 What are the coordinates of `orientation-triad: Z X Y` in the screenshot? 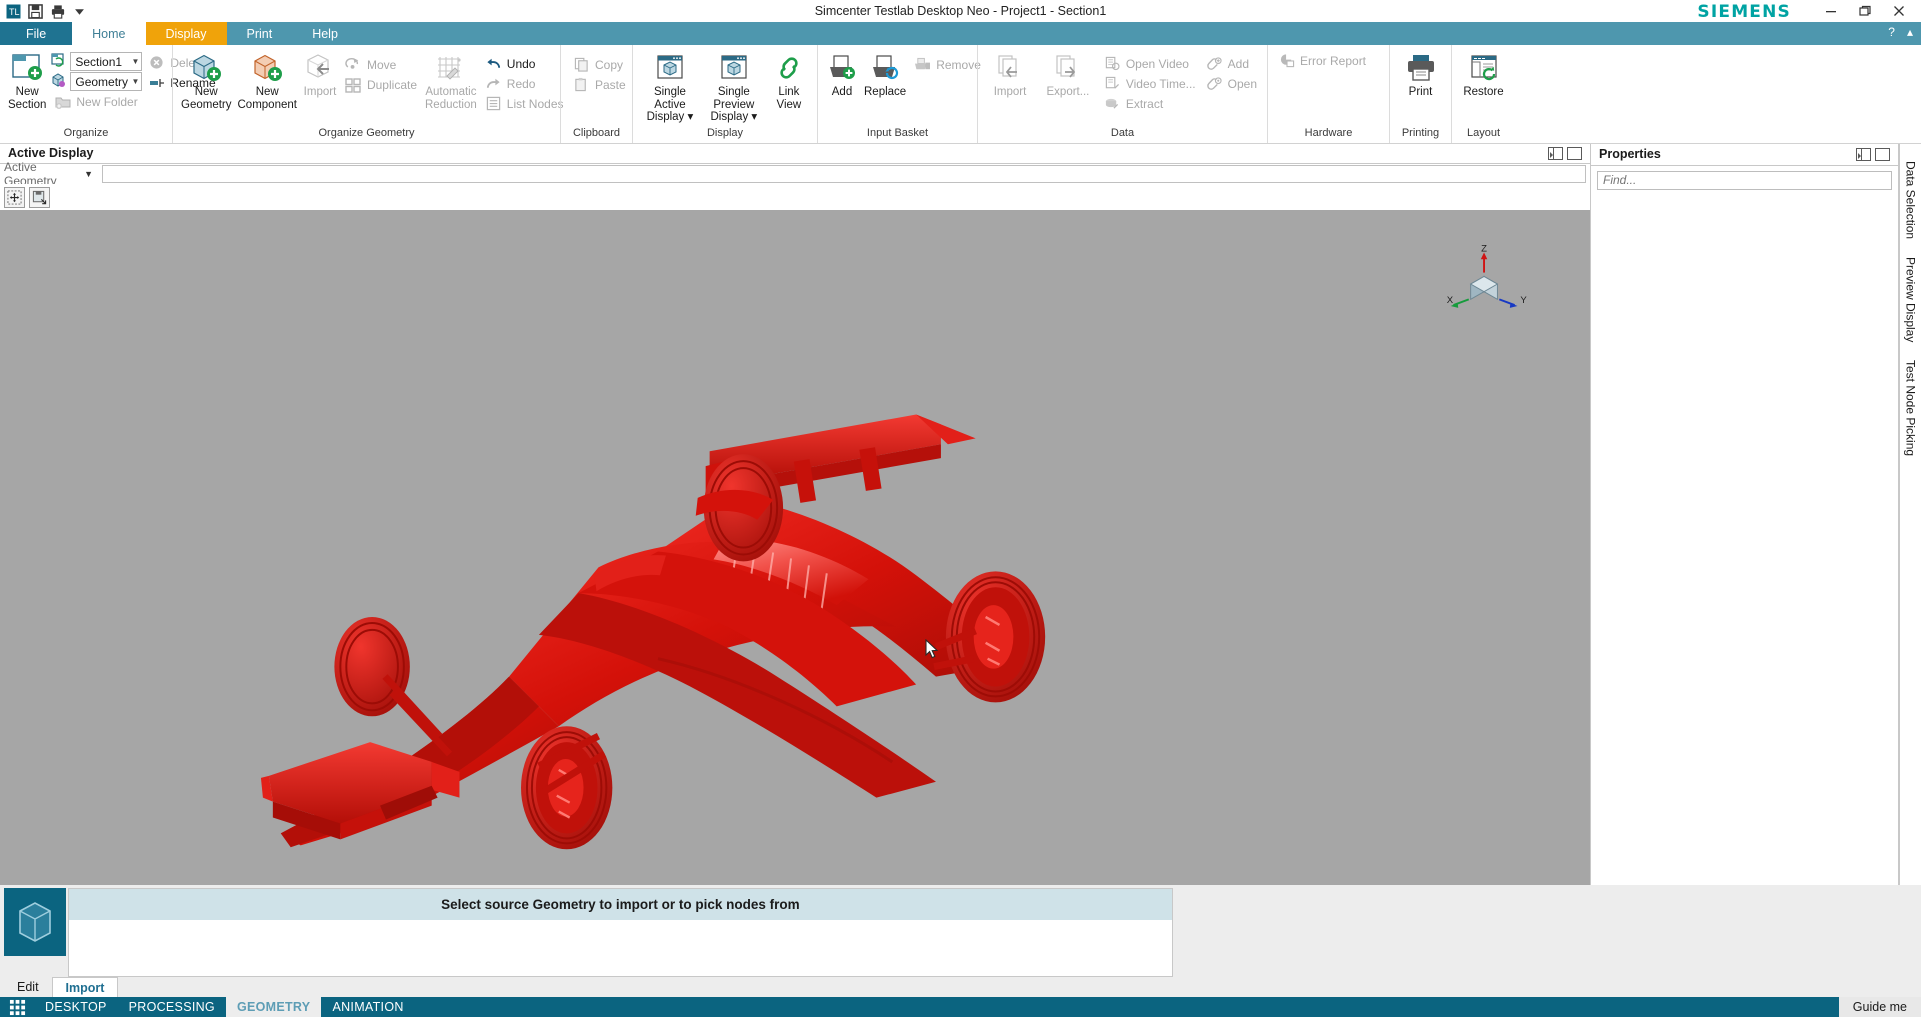 It's located at (1485, 285).